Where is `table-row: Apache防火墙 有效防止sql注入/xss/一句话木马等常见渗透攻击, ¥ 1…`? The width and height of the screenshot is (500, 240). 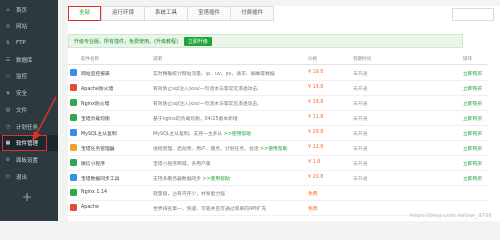
table-row: Apache防火墙 有效防止sql注入/xss/一句话木马等常见渗透攻击, ¥ 1… is located at coordinates (278, 88).